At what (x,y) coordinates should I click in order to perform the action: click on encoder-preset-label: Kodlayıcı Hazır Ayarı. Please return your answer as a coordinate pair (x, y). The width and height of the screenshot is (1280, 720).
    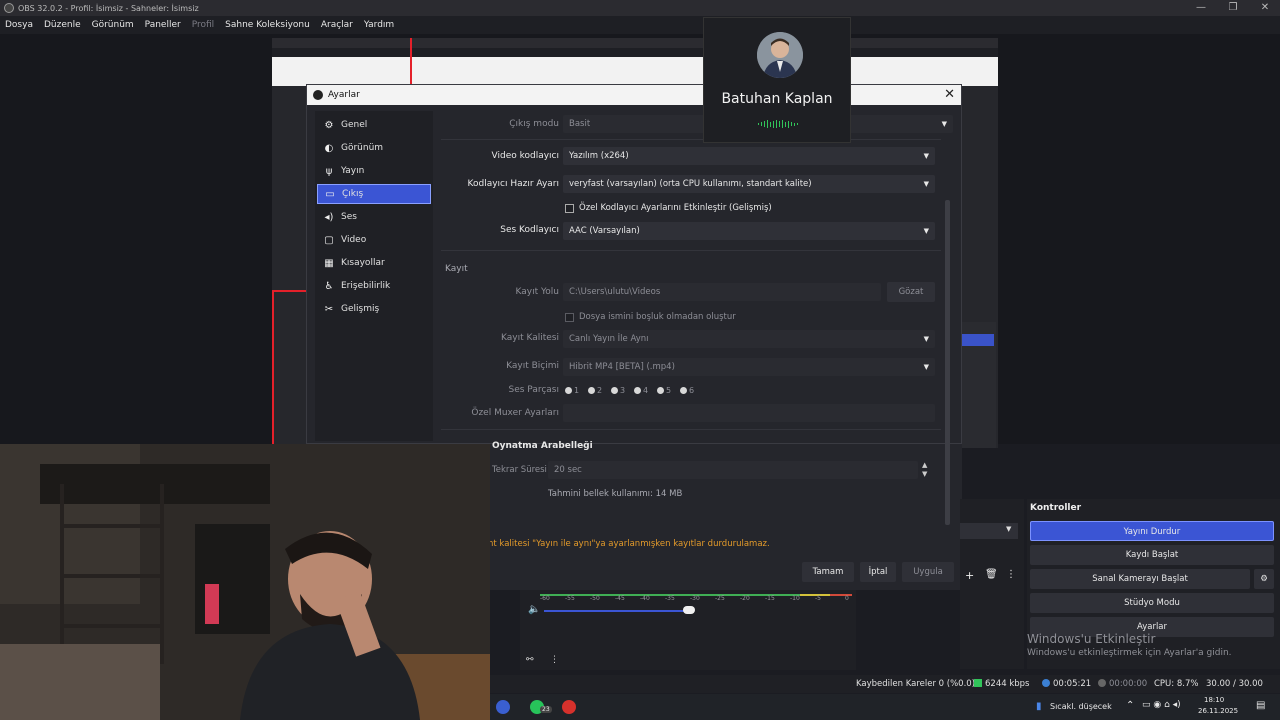
    Looking at the image, I should click on (513, 184).